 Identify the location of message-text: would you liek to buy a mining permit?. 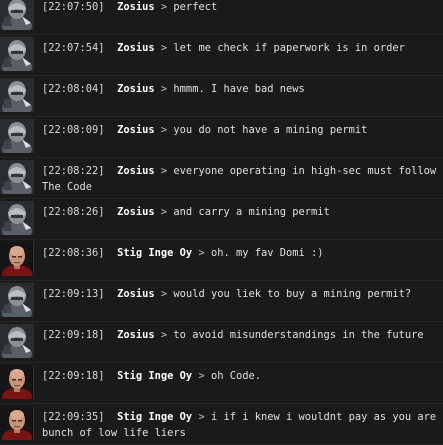
(292, 294).